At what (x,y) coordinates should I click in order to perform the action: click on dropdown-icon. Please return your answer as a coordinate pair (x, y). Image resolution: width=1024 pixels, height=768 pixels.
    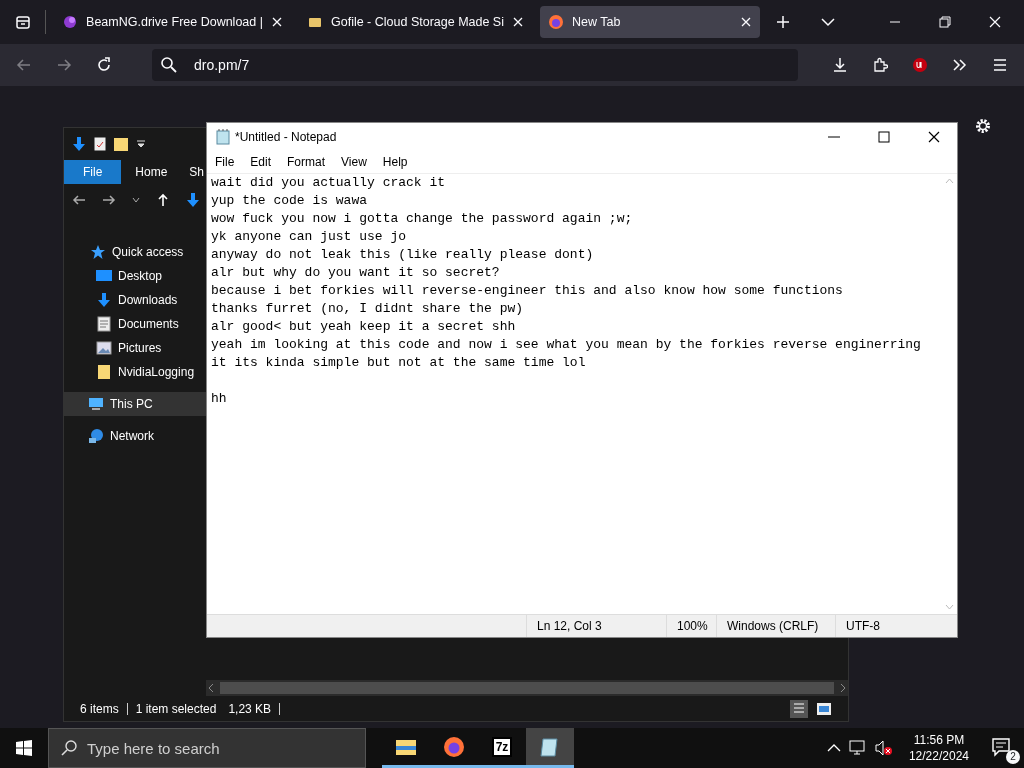
    Looking at the image, I should click on (141, 144).